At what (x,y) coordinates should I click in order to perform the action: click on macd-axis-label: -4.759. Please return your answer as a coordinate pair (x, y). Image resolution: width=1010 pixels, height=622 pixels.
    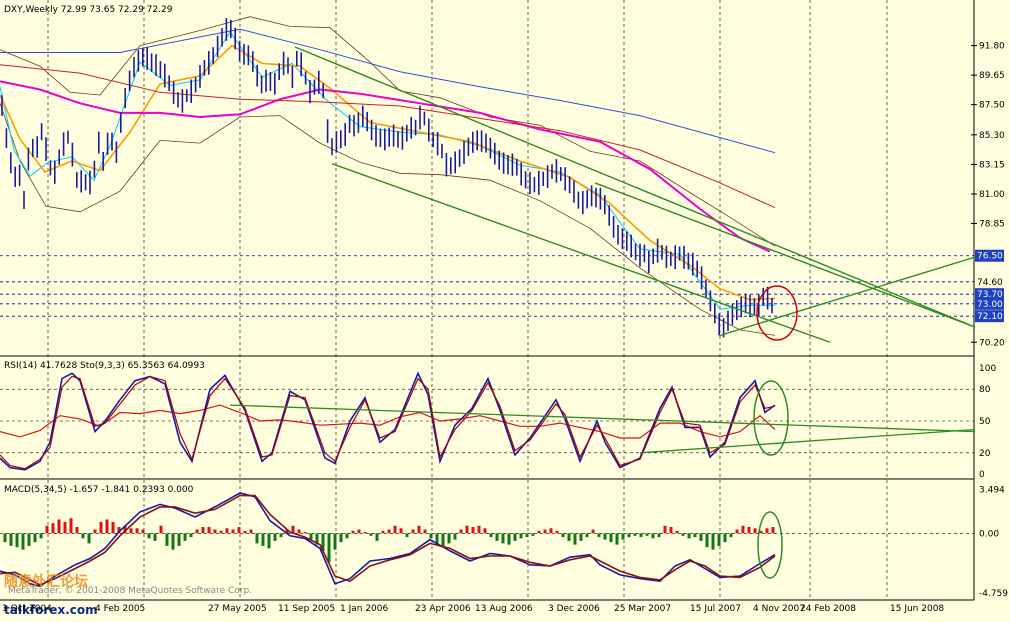
    Looking at the image, I should click on (993, 594).